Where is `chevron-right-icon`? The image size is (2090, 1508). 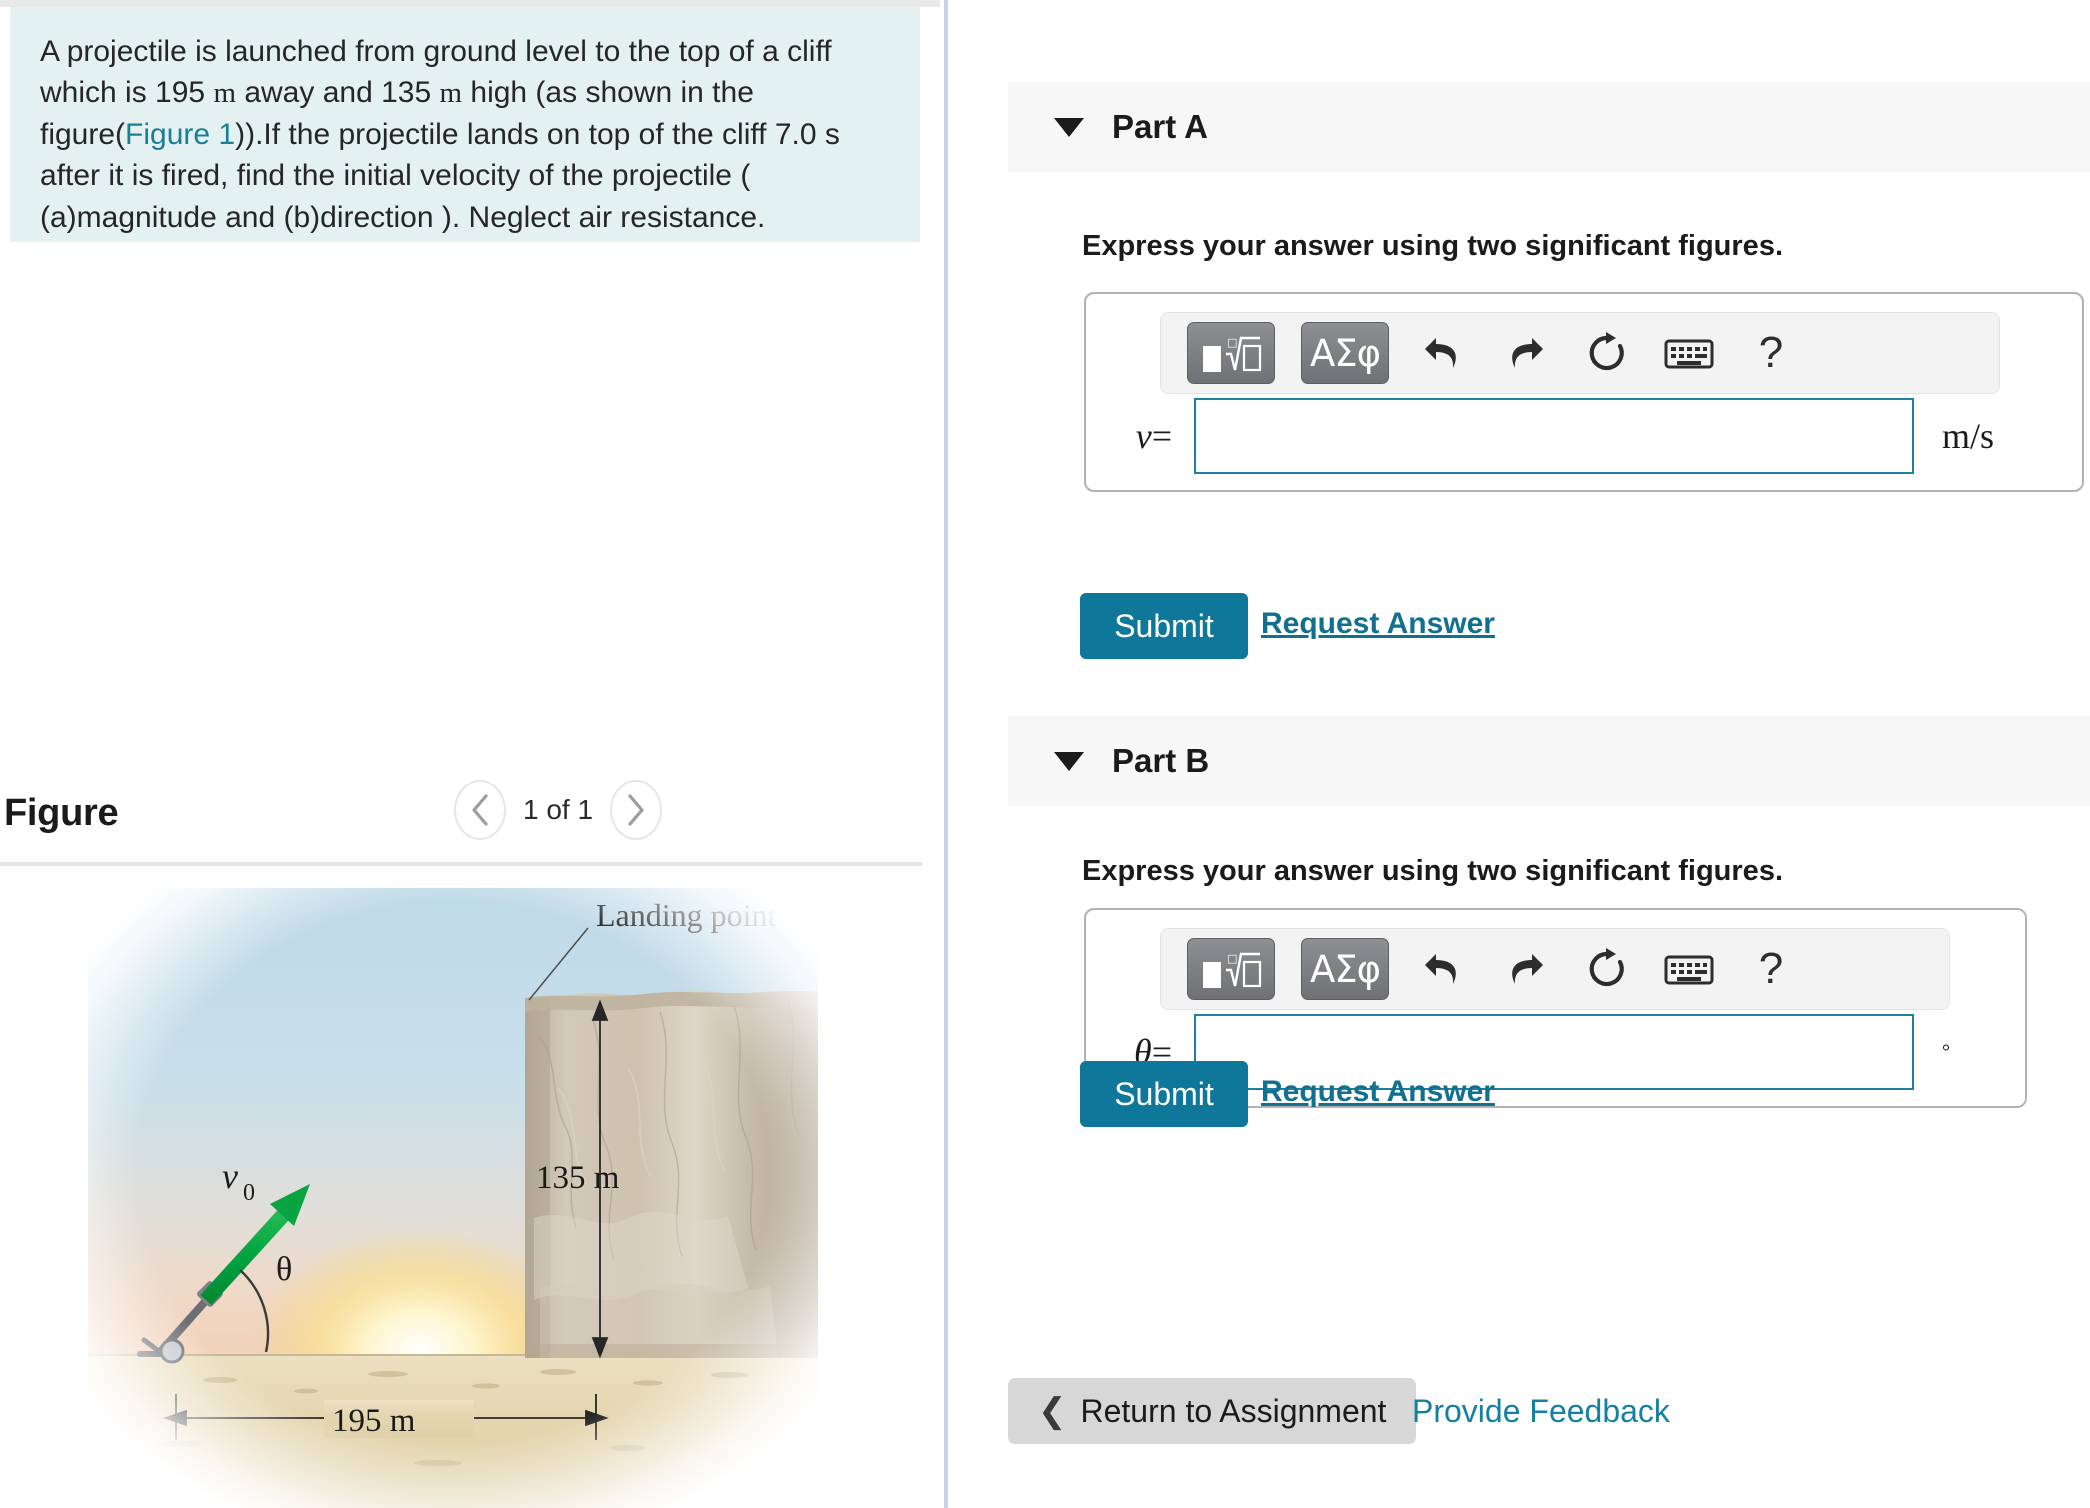
chevron-right-icon is located at coordinates (636, 810).